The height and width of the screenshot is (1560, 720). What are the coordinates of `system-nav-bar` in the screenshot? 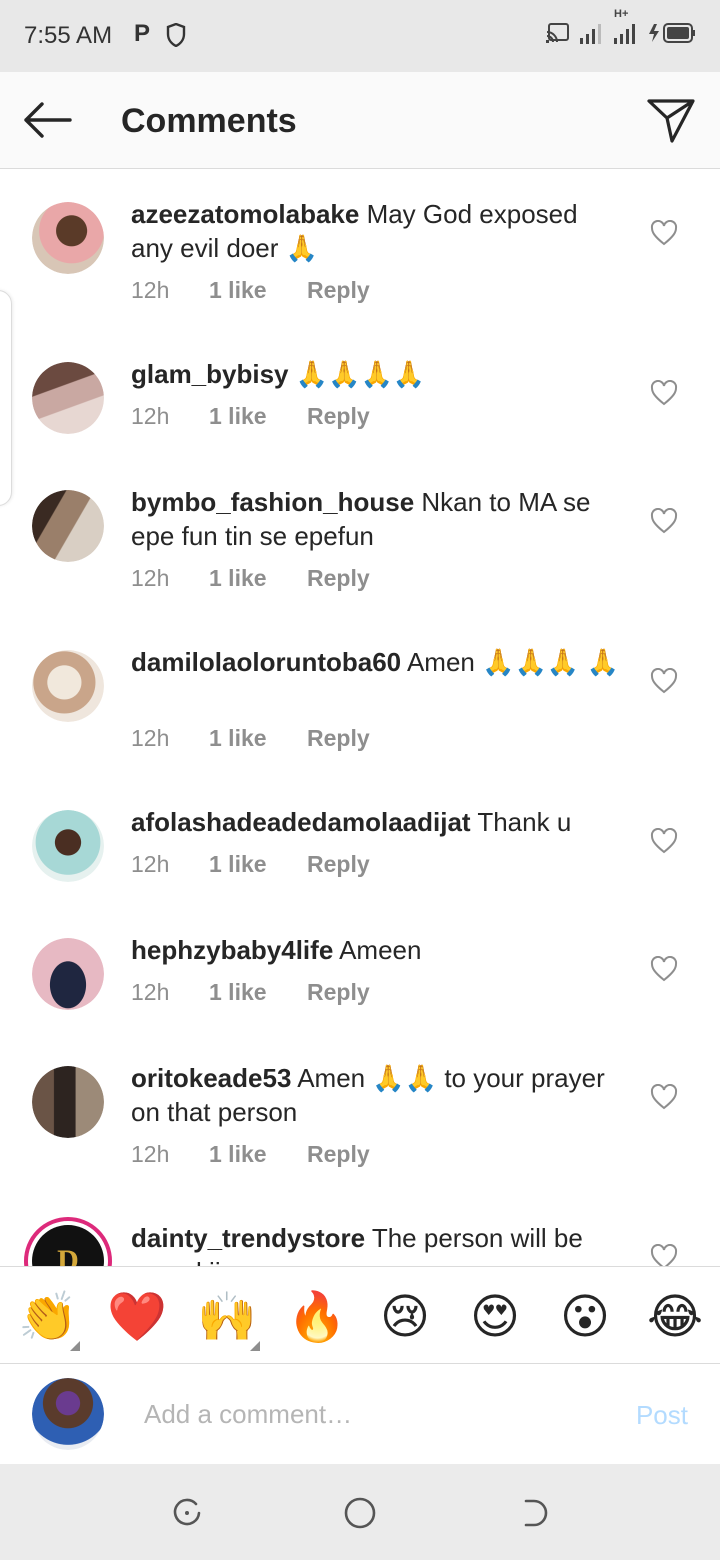 It's located at (360, 1512).